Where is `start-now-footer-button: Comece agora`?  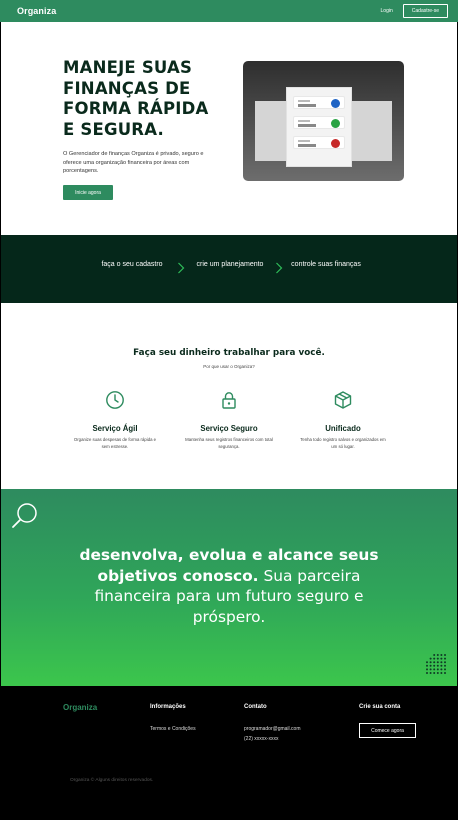
start-now-footer-button: Comece agora is located at coordinates (387, 730).